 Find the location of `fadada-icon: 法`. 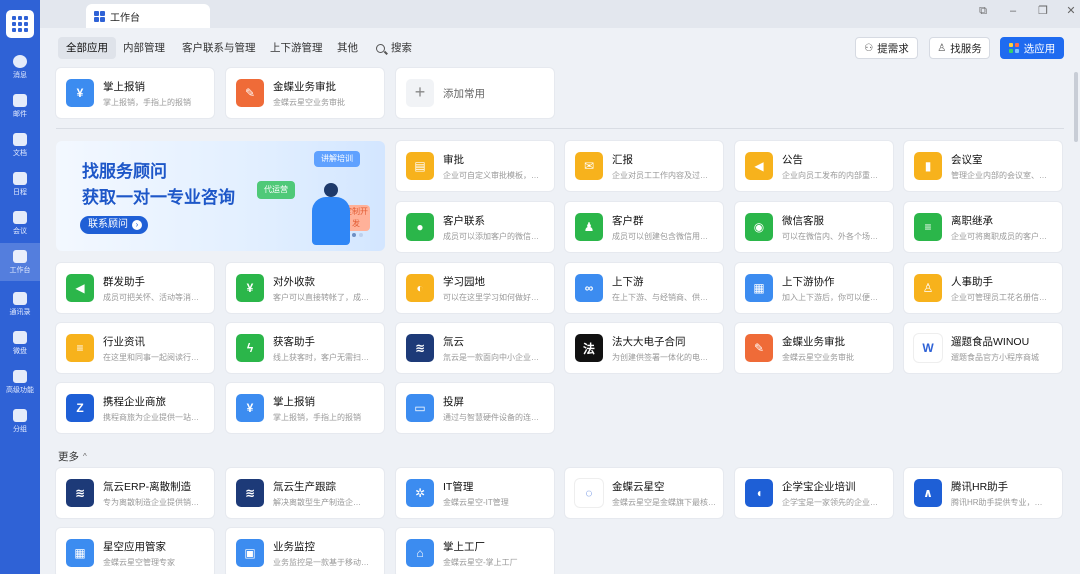

fadada-icon: 法 is located at coordinates (589, 348).